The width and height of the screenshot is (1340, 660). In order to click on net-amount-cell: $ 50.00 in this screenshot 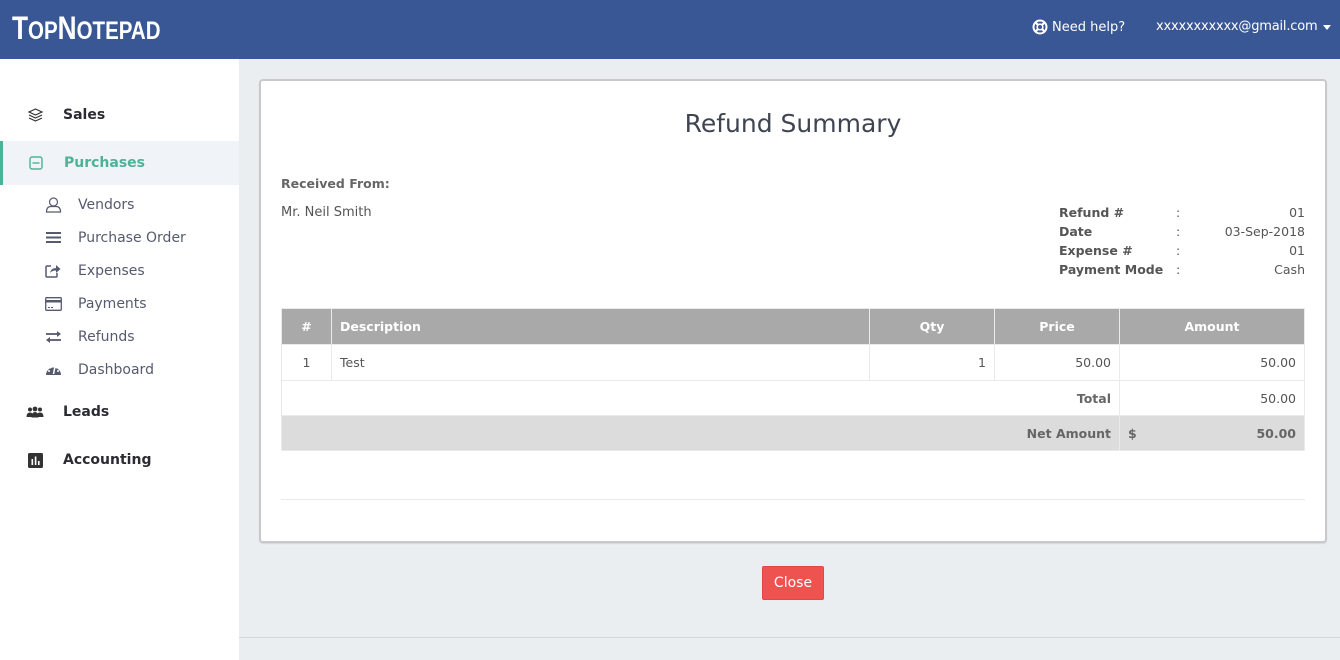, I will do `click(1212, 433)`.